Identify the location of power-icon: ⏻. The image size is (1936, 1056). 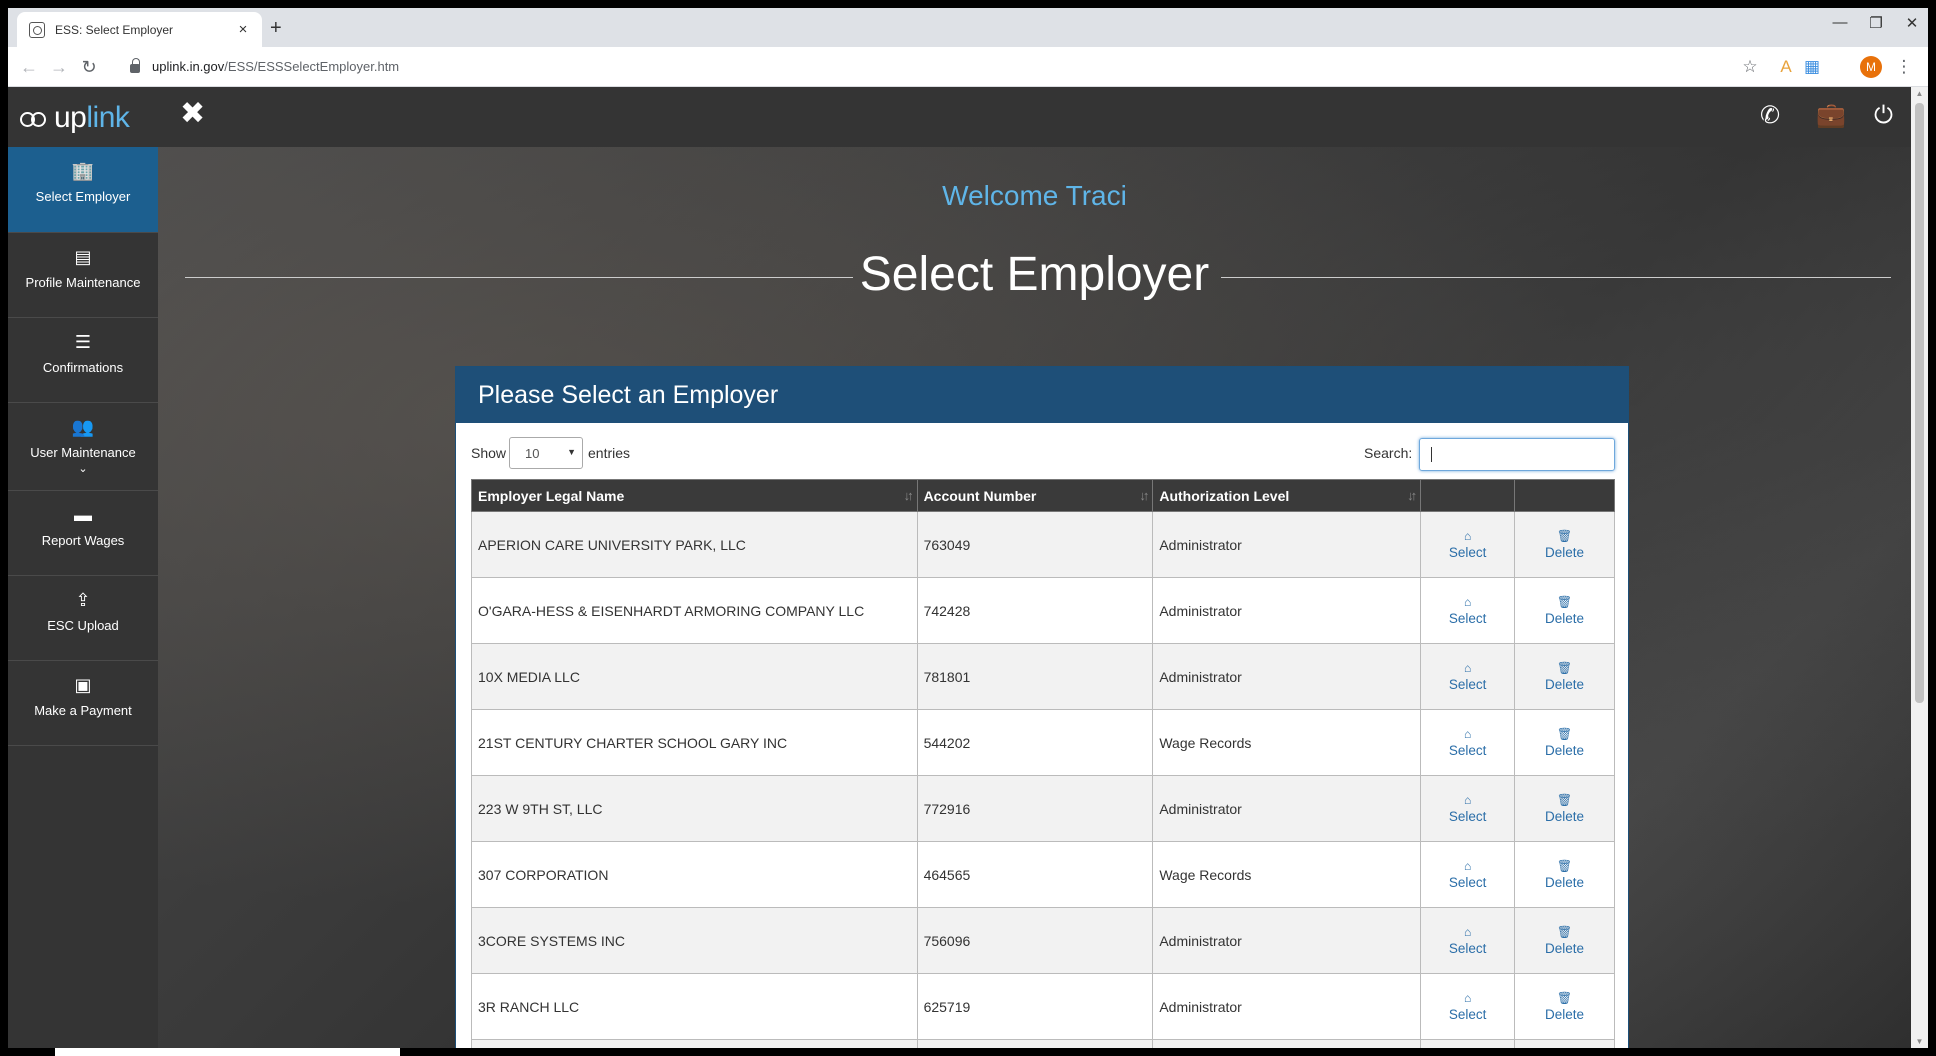
(1883, 116).